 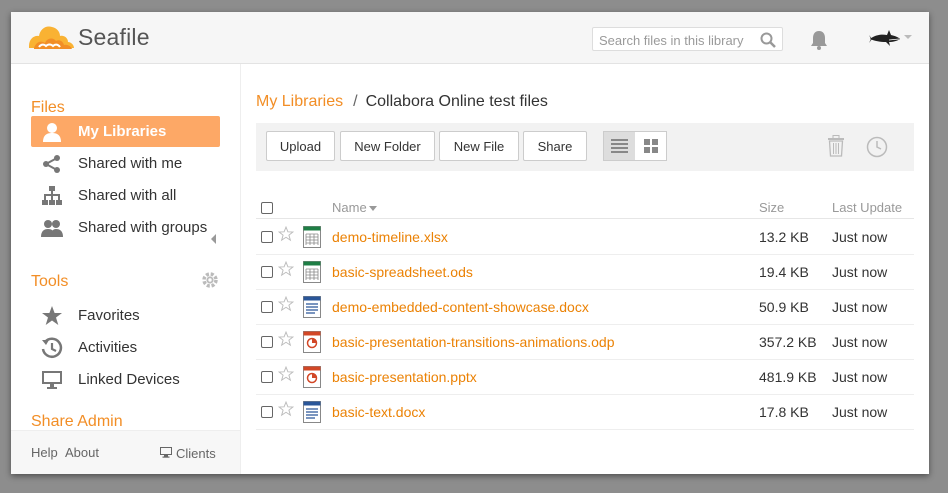 I want to click on org-chart-icon, so click(x=52, y=195).